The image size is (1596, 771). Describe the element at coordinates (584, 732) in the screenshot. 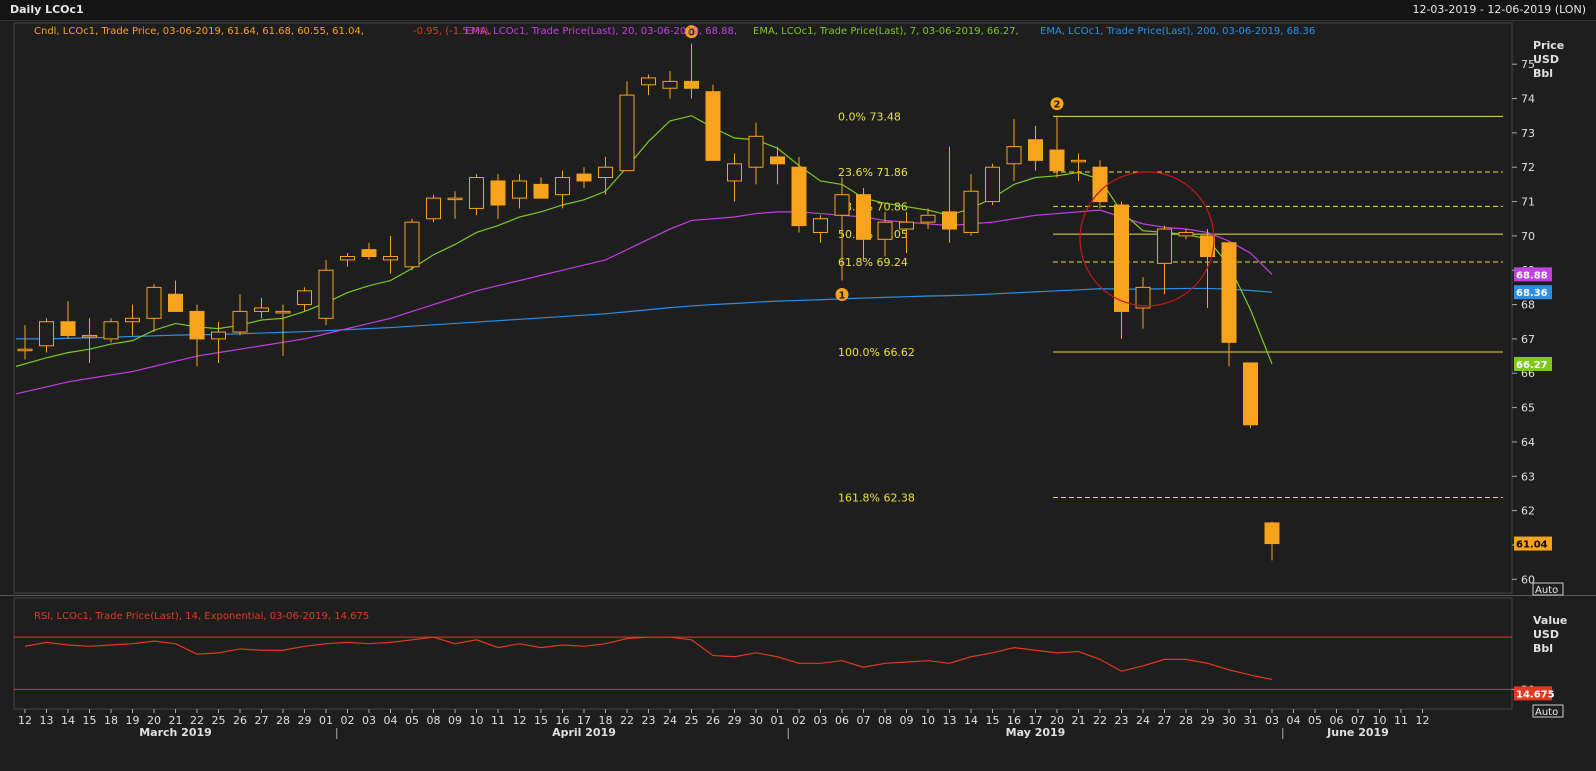

I see `month-label: April 2019` at that location.